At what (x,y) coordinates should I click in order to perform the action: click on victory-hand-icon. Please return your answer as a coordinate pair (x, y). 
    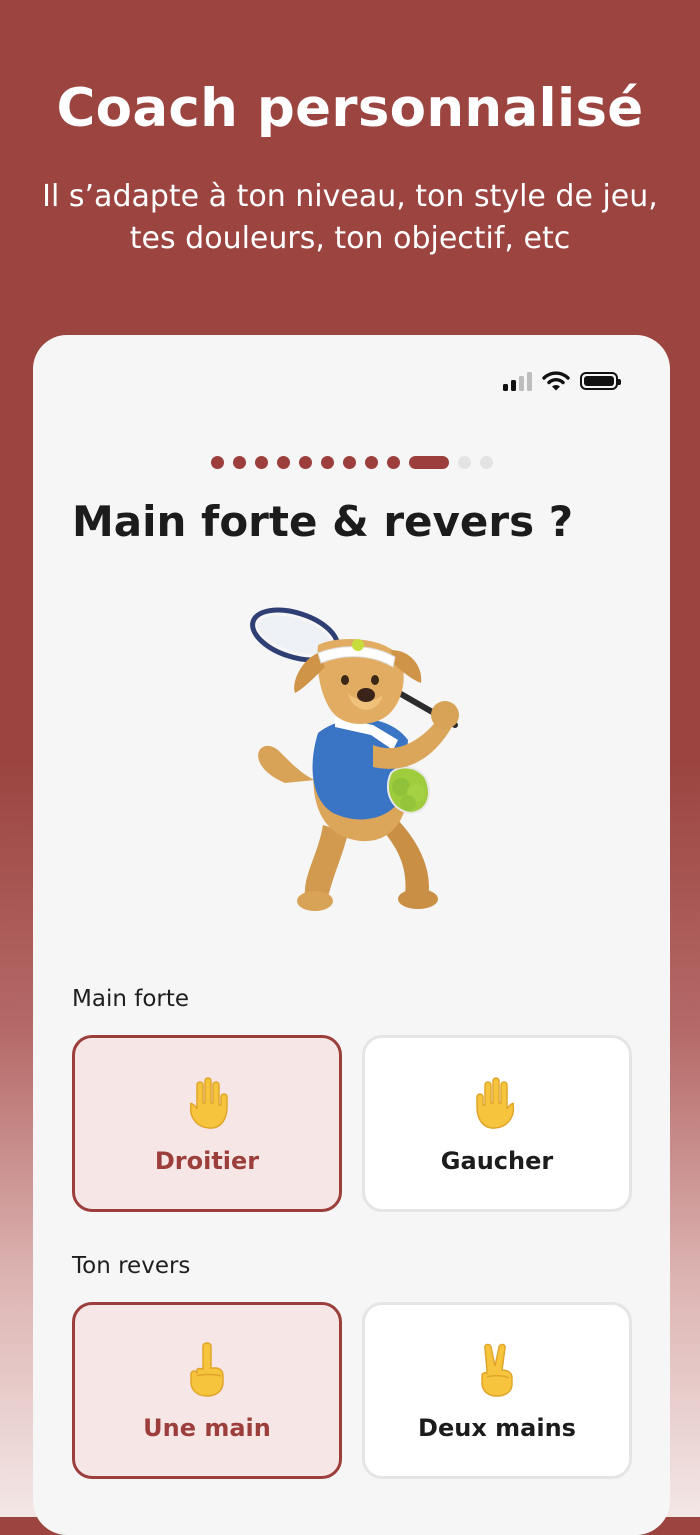
    Looking at the image, I should click on (497, 1370).